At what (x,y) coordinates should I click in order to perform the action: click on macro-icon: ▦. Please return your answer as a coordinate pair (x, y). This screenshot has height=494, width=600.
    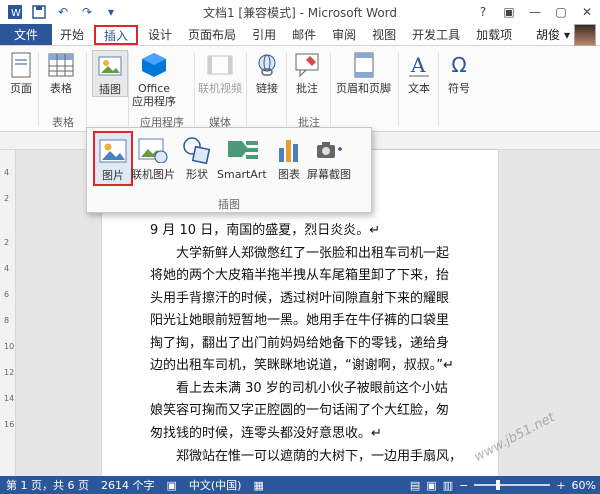
    Looking at the image, I should click on (258, 485).